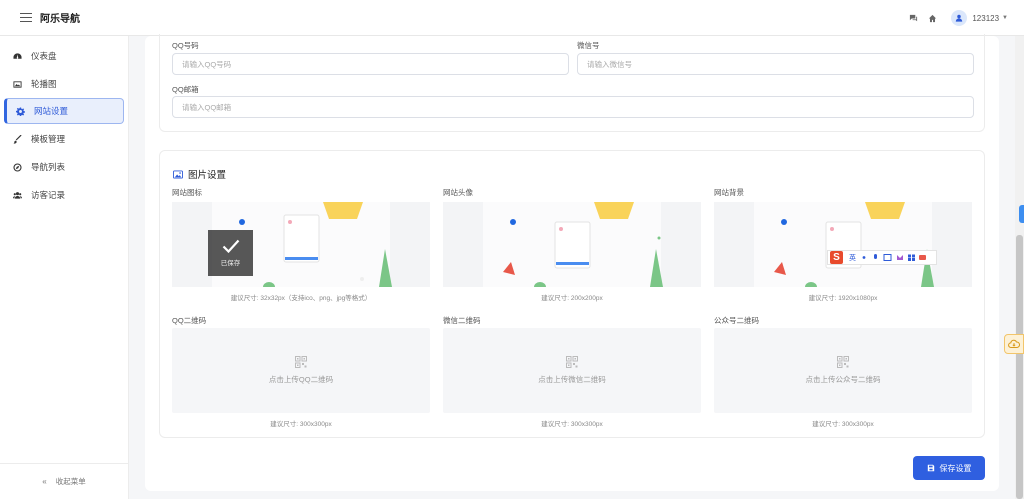  Describe the element at coordinates (370, 64) in the screenshot. I see `qq-input: 请输入QQ号码` at that location.